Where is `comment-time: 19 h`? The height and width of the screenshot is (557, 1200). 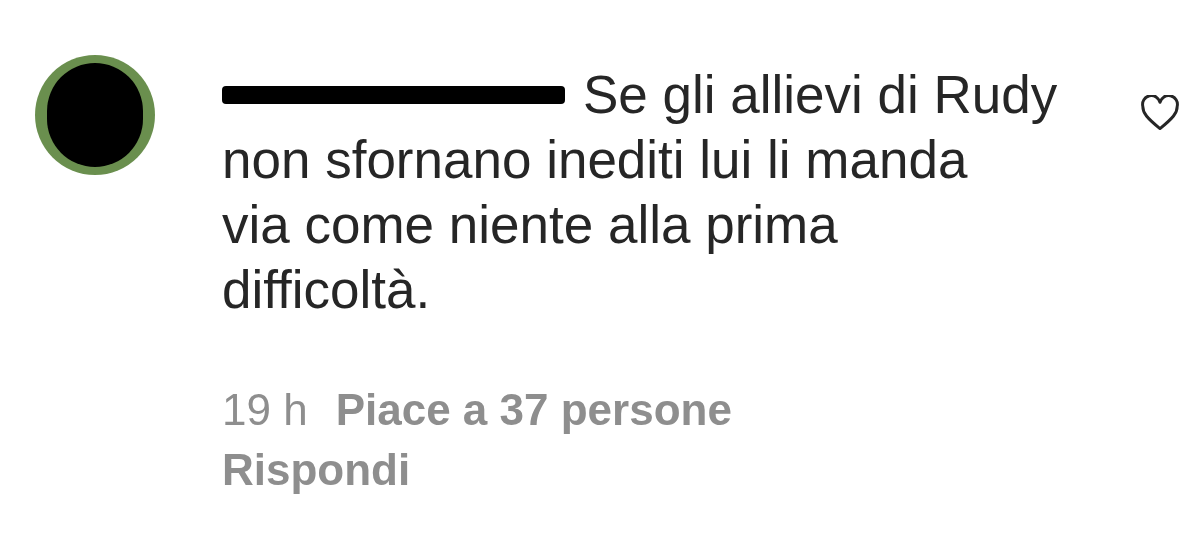
comment-time: 19 h is located at coordinates (265, 410).